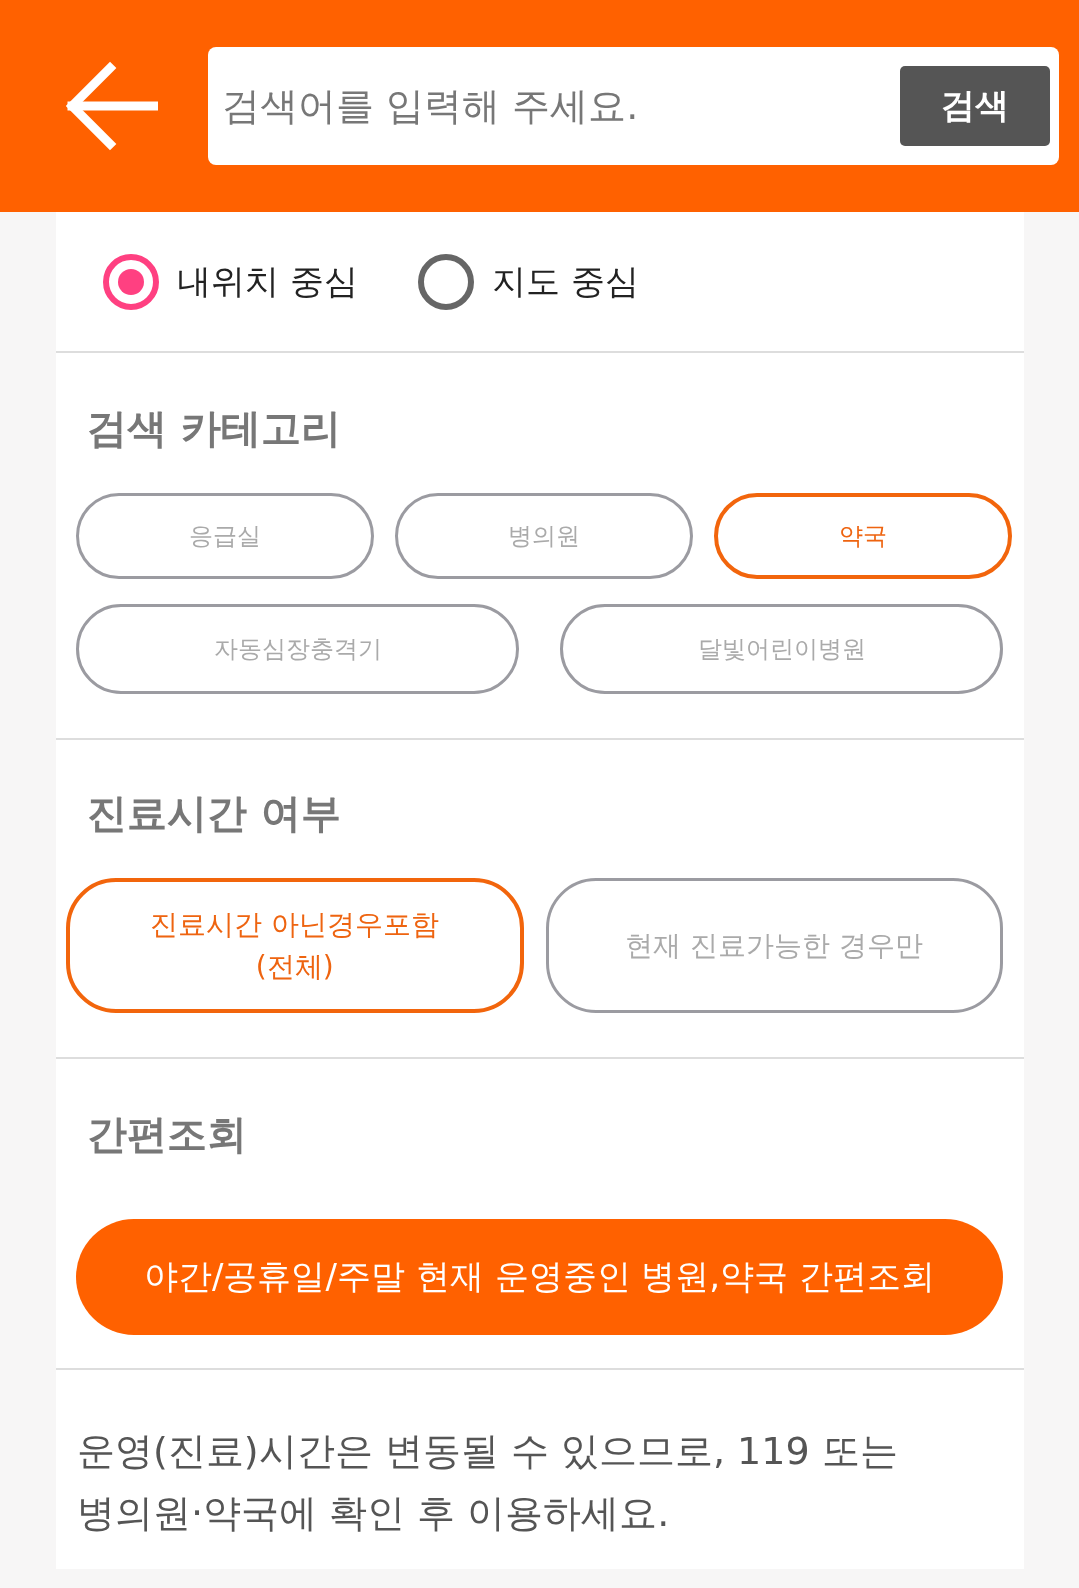  Describe the element at coordinates (781, 649) in the screenshot. I see `filter-chip: 달빛어린이병원` at that location.